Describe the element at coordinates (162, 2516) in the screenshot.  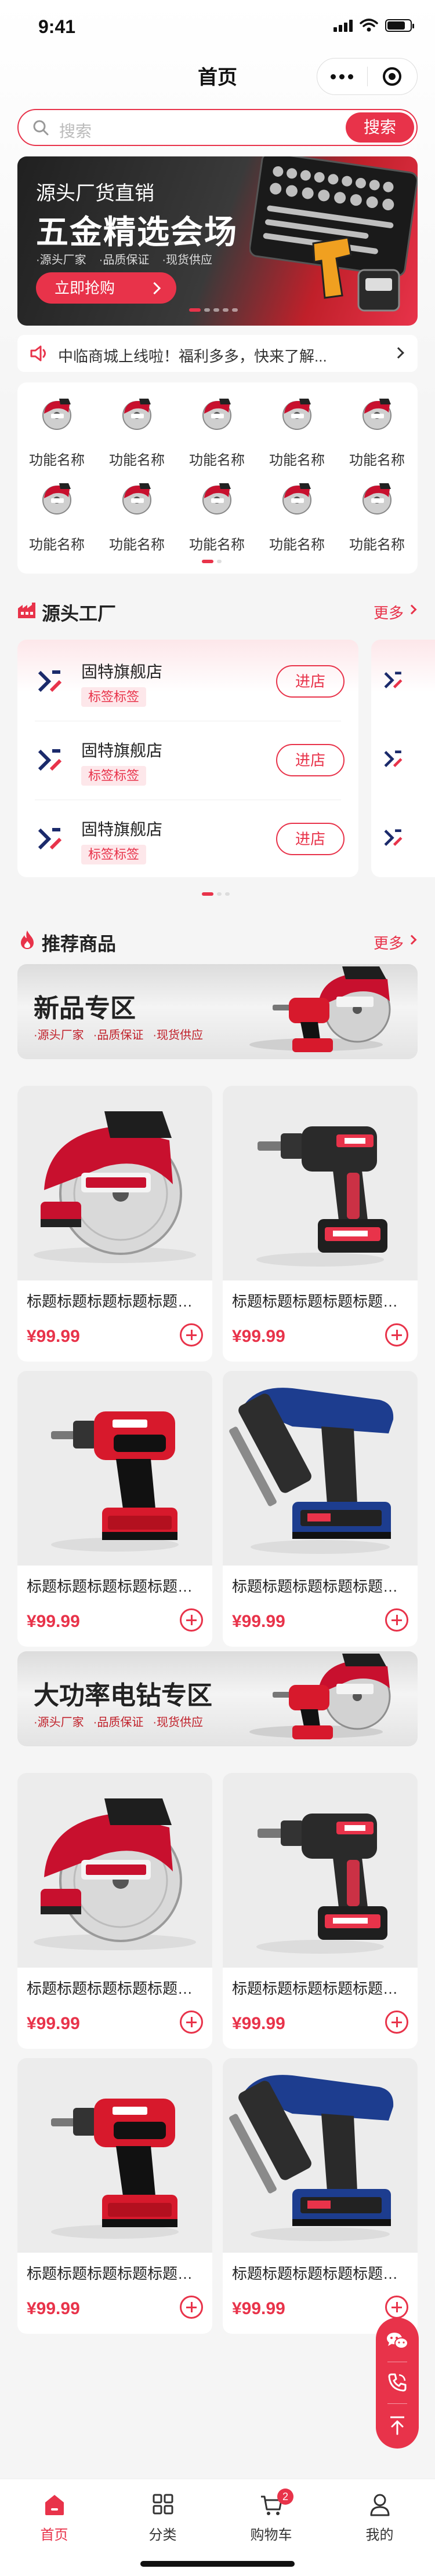
I see `tab-category: 分类` at that location.